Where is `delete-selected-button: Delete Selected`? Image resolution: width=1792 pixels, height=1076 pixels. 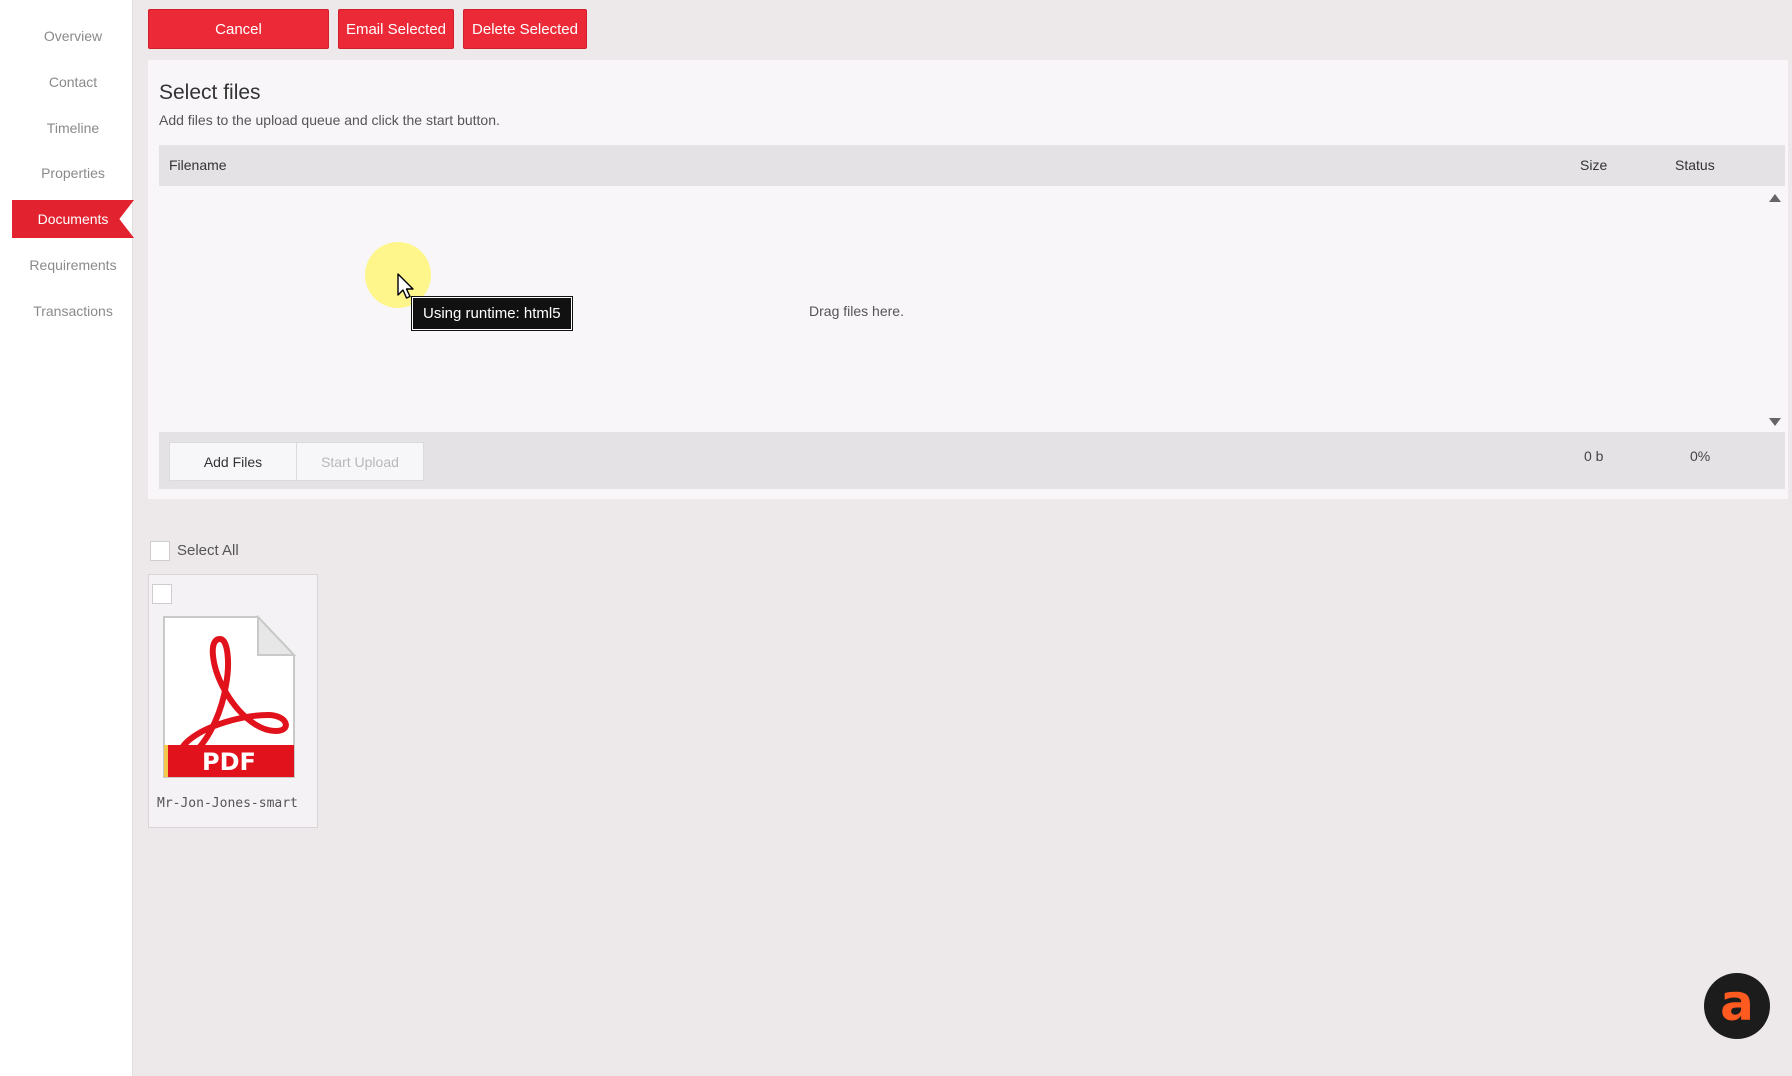 delete-selected-button: Delete Selected is located at coordinates (525, 29).